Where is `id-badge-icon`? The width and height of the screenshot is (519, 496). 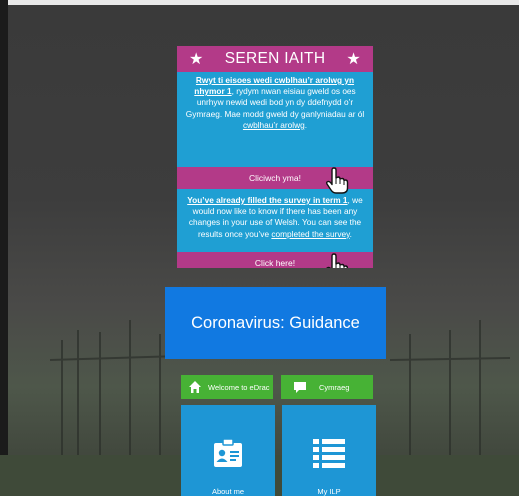
id-badge-icon is located at coordinates (228, 452).